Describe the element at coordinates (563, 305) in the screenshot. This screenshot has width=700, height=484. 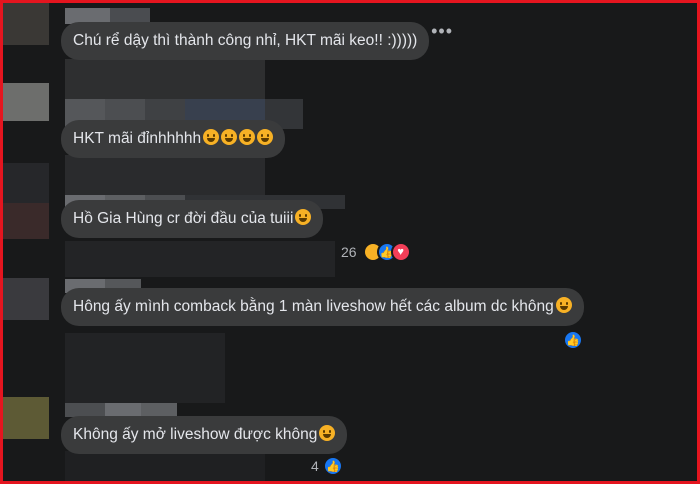
I see `laughing-tears-icon` at that location.